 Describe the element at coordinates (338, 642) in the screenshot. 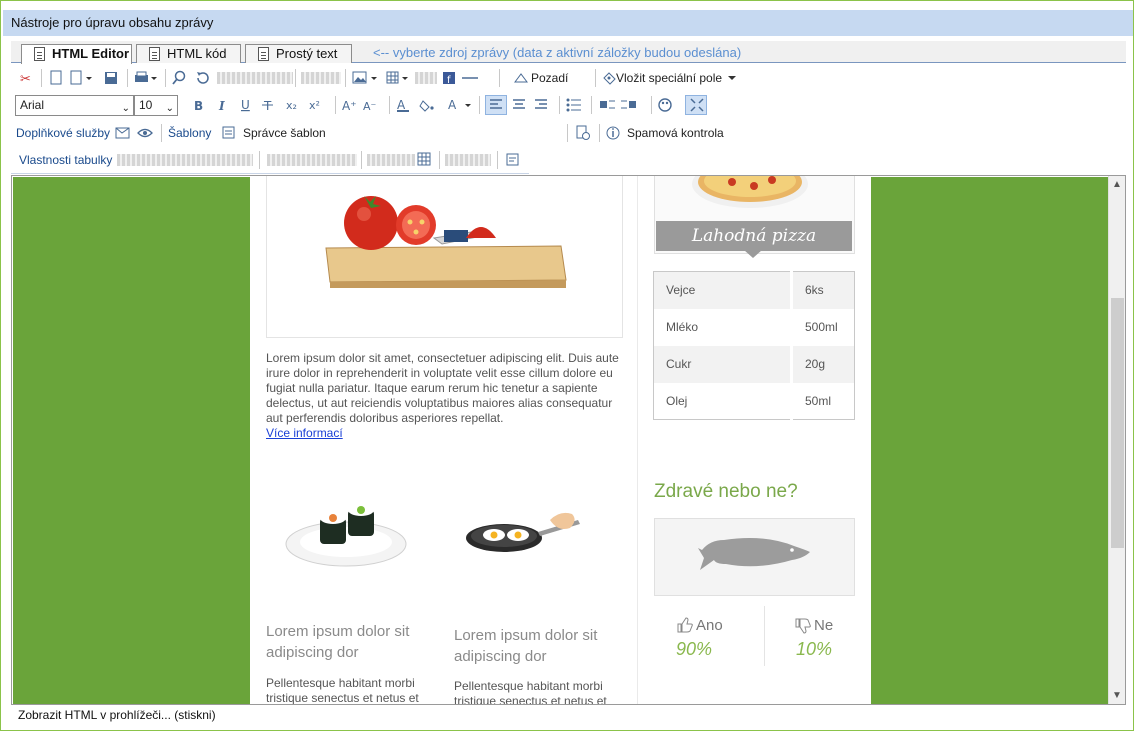

I see `card1-title: Lorem ipsum dolor sit adipiscing dor` at that location.